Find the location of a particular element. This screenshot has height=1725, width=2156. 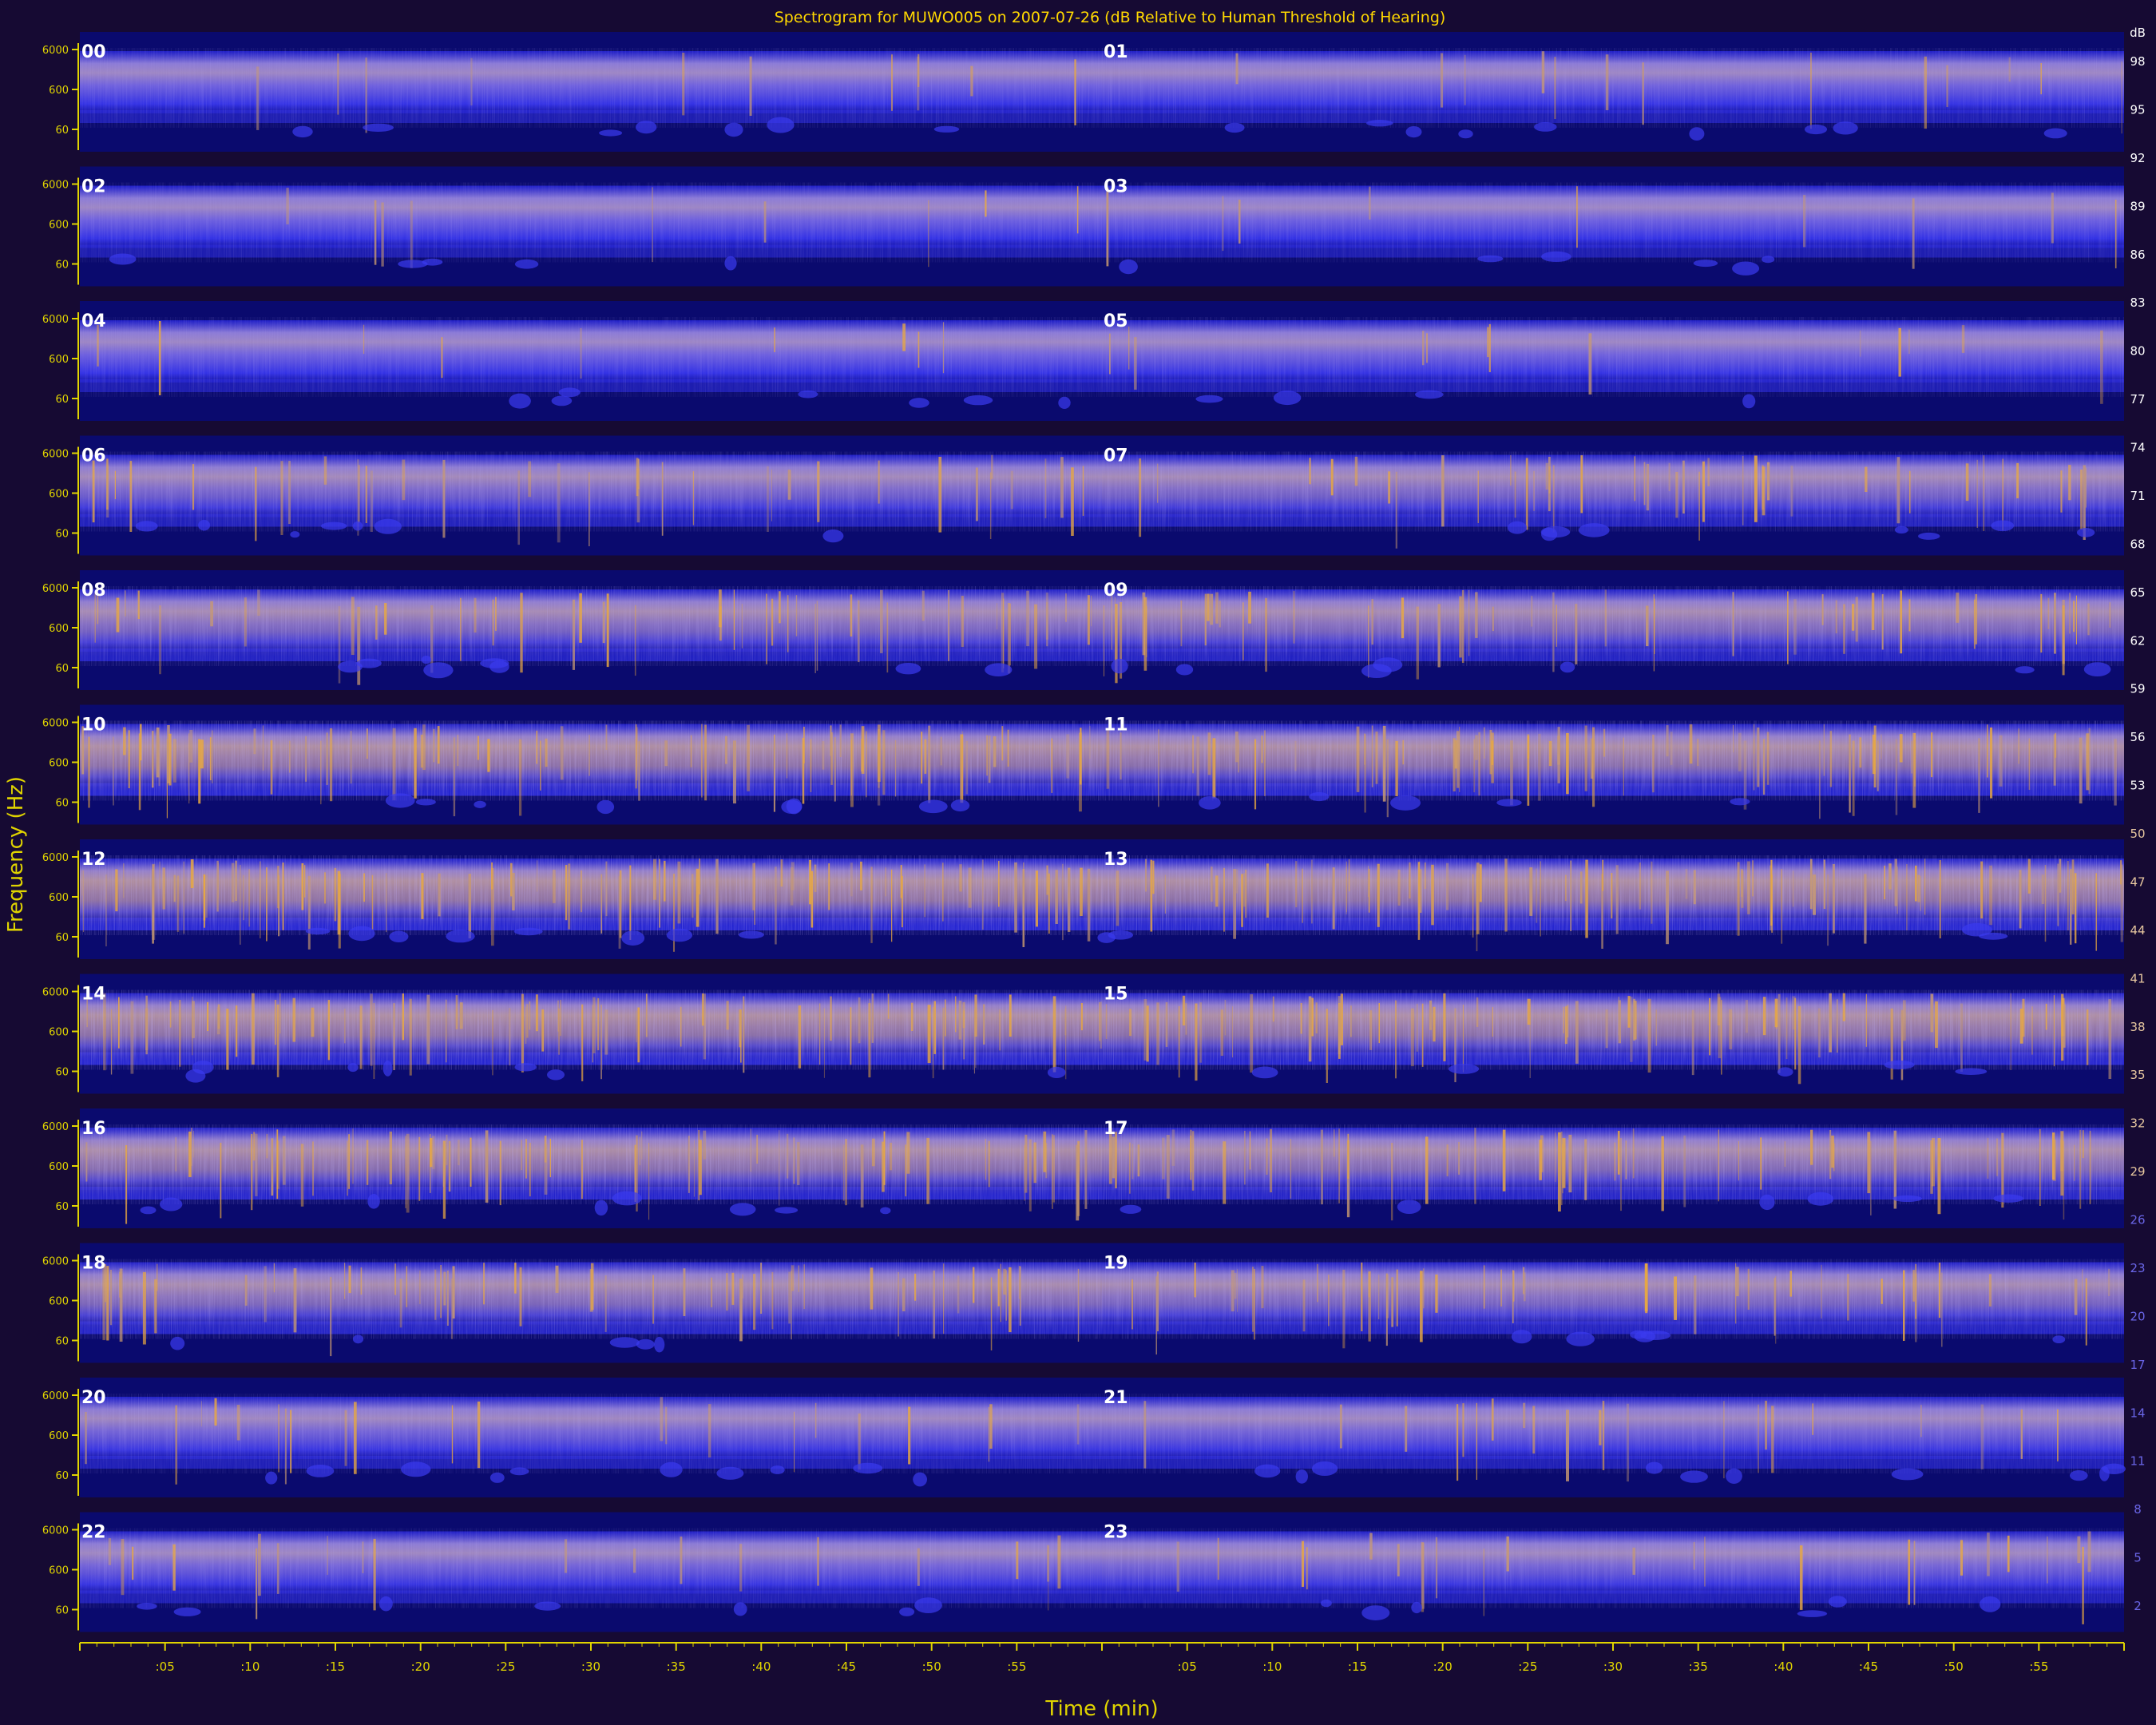

colorbar-tick-label: 50 is located at coordinates (2137, 834).